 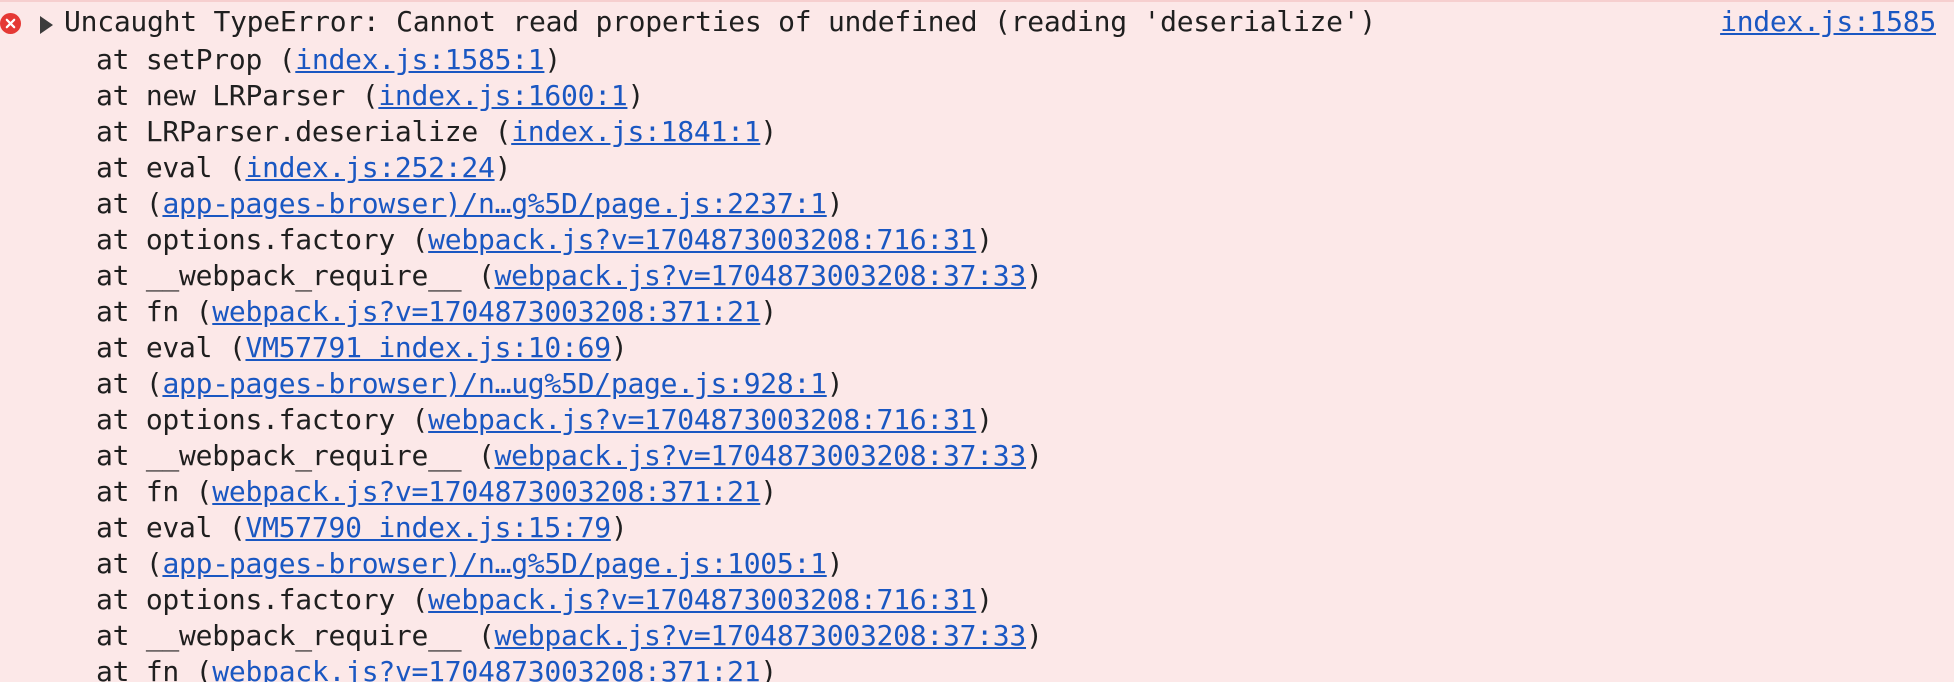 I want to click on stack-frame-location-link: app-pages-browser)/n…g%5D/page.js:1005:1, so click(x=494, y=563).